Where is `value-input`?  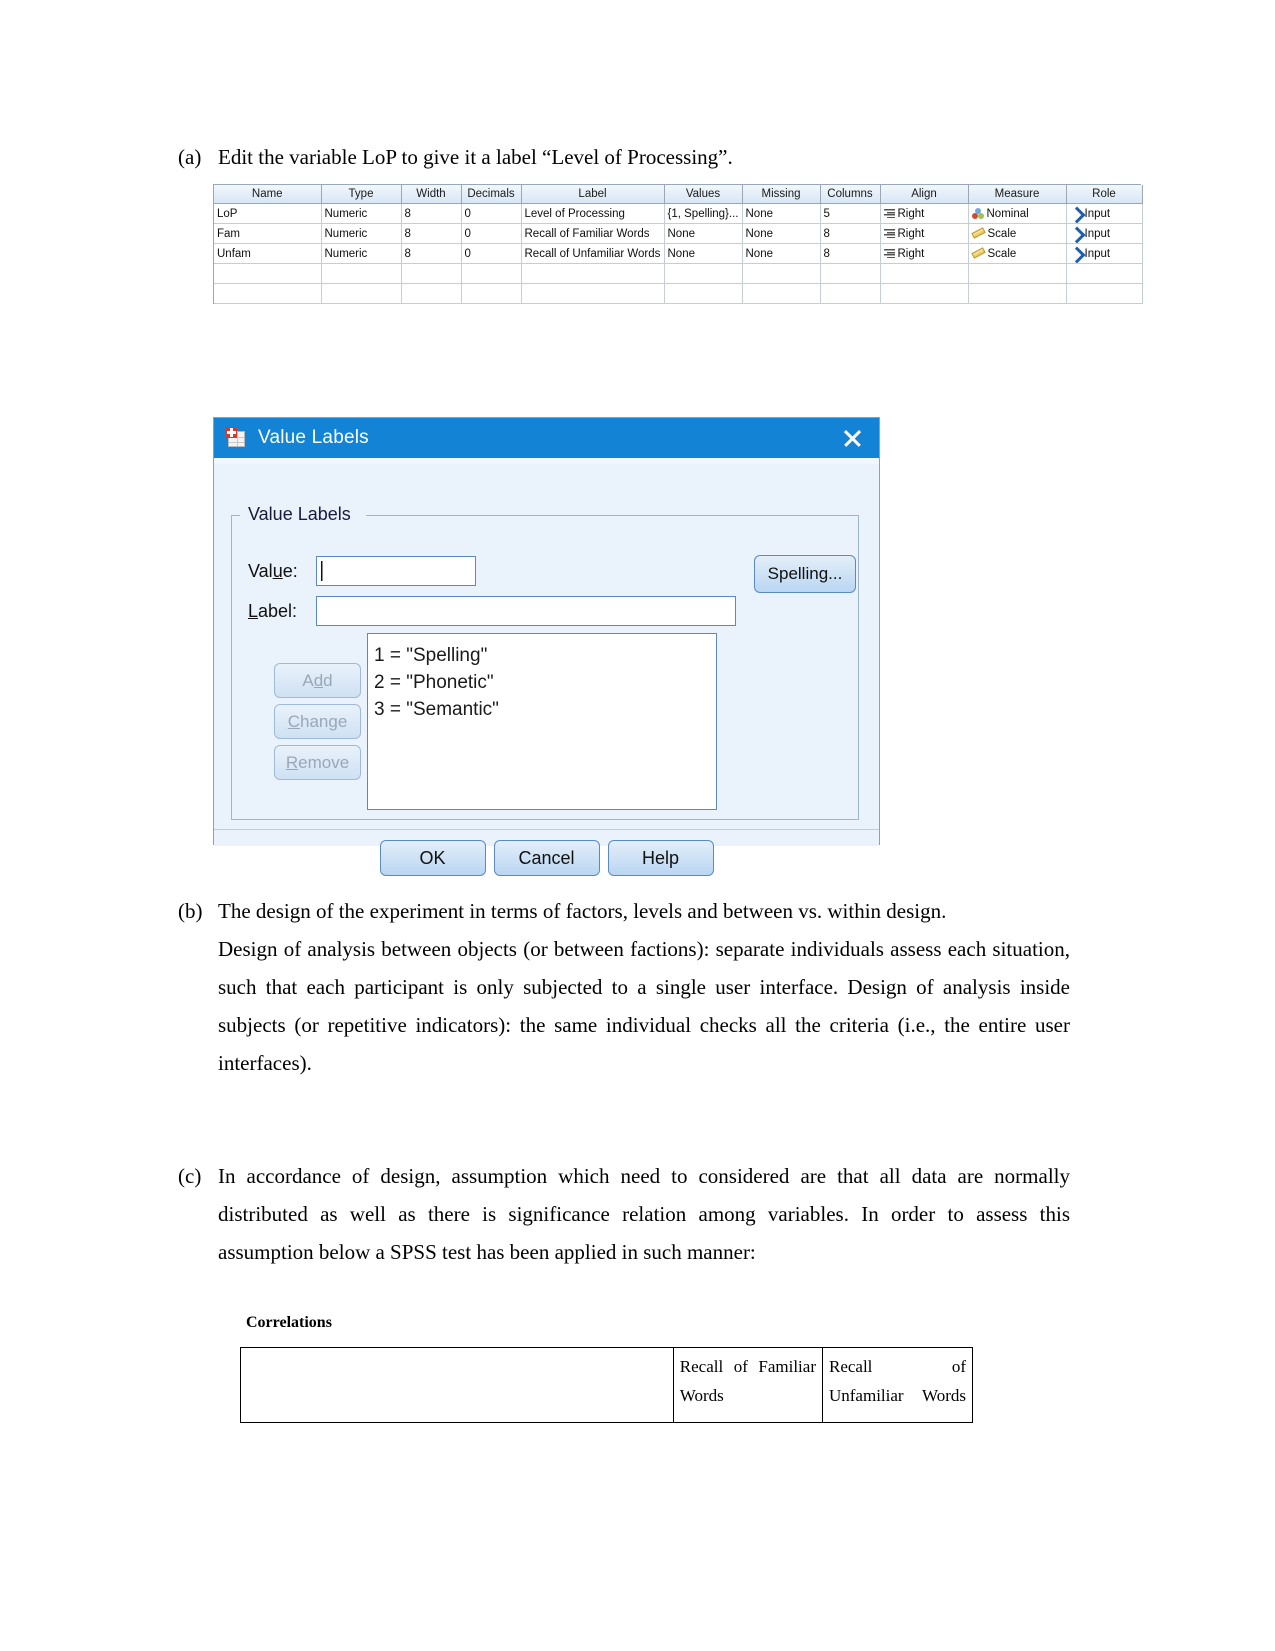 value-input is located at coordinates (396, 571).